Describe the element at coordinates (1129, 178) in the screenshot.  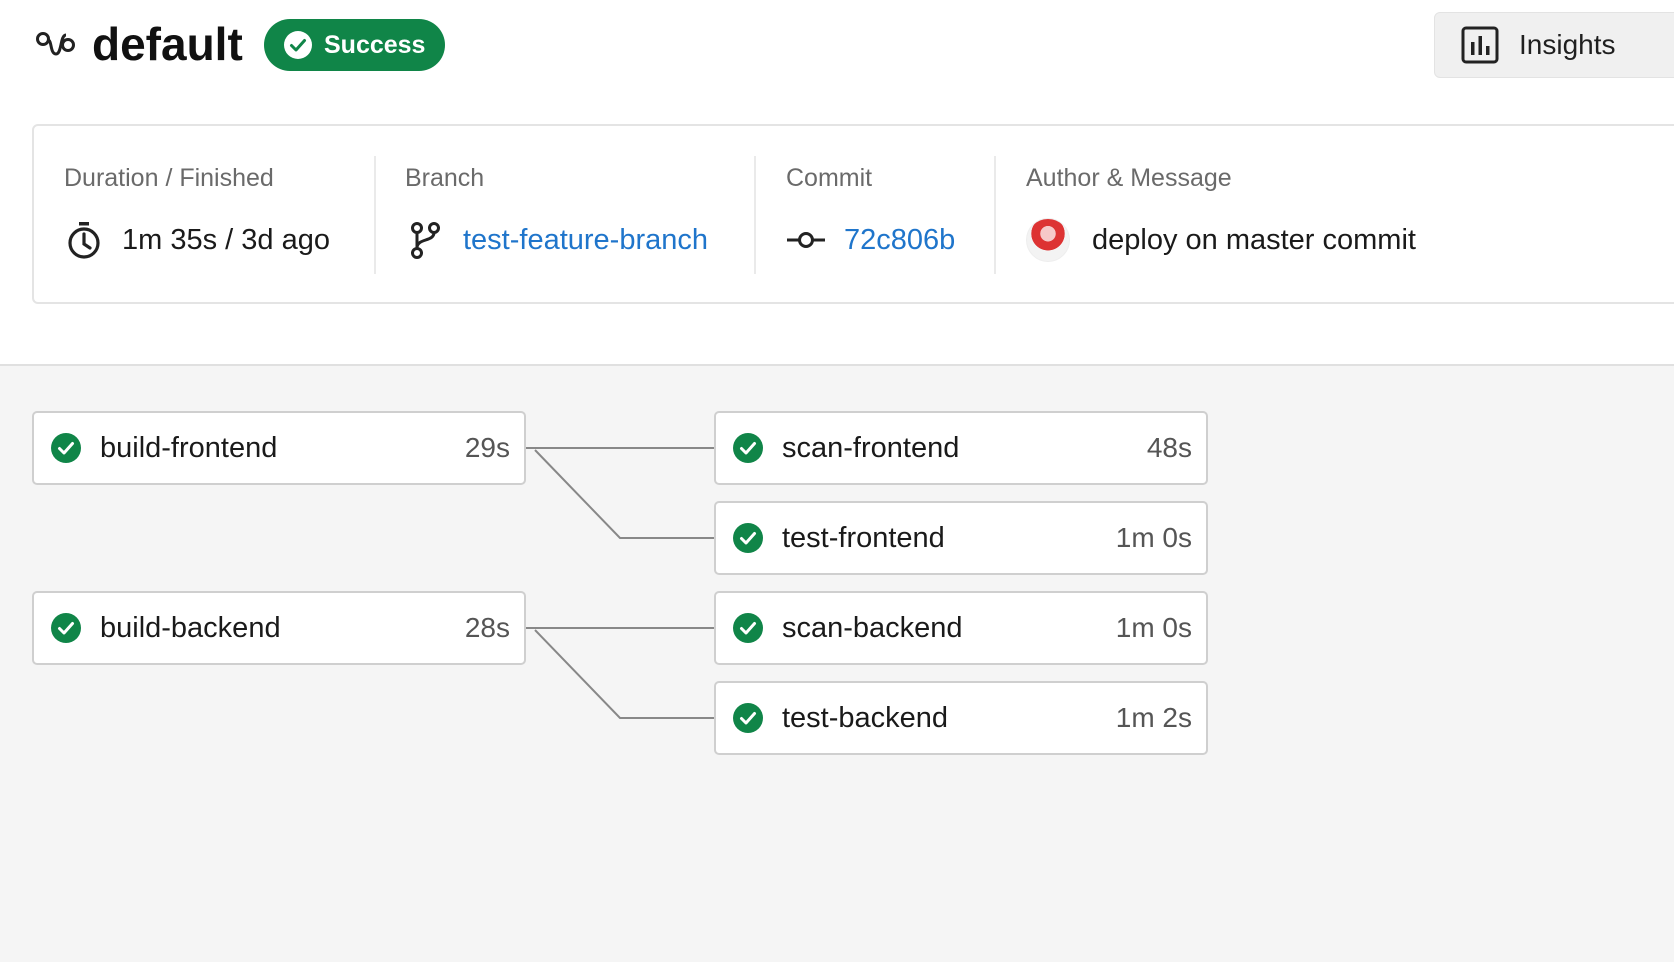
I see `author-label: Author & Message` at that location.